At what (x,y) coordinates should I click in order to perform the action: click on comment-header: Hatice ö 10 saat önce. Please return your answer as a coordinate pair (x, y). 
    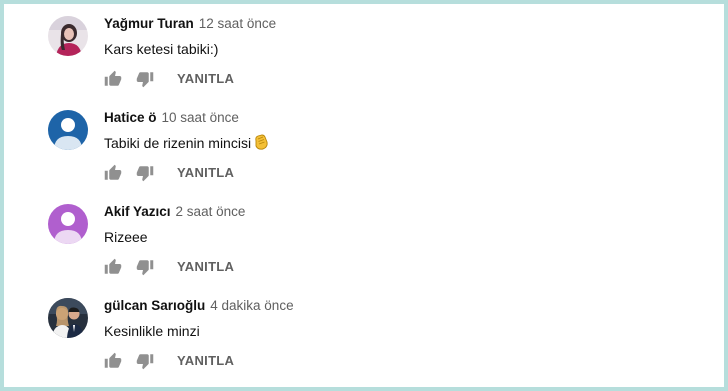
    Looking at the image, I should click on (171, 118).